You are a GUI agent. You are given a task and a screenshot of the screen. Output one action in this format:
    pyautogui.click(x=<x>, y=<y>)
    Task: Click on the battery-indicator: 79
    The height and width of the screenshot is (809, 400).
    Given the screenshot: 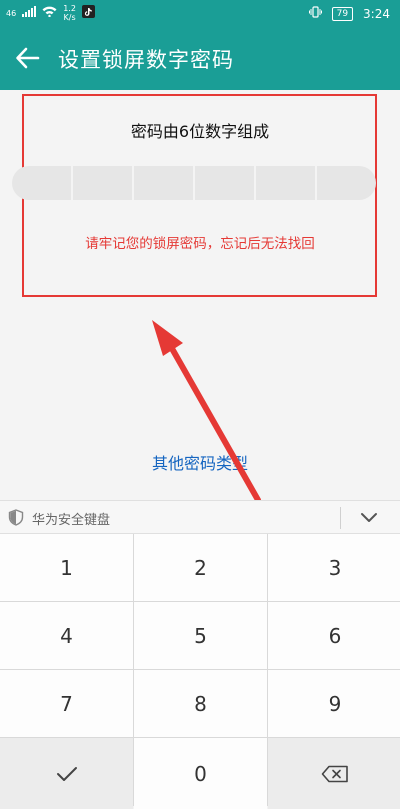 What is the action you would take?
    pyautogui.click(x=342, y=13)
    